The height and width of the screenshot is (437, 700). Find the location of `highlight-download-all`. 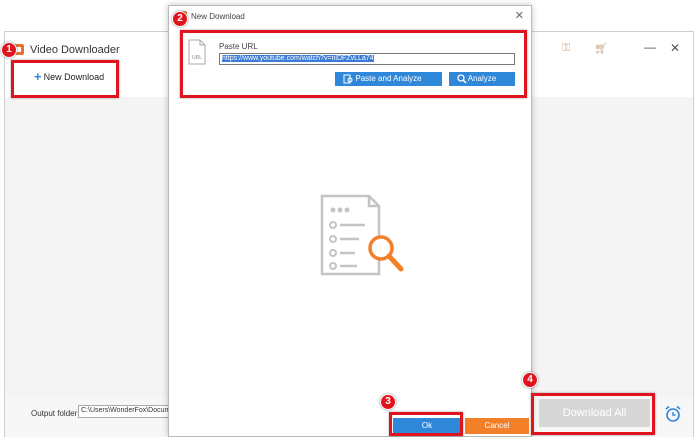

highlight-download-all is located at coordinates (593, 414).